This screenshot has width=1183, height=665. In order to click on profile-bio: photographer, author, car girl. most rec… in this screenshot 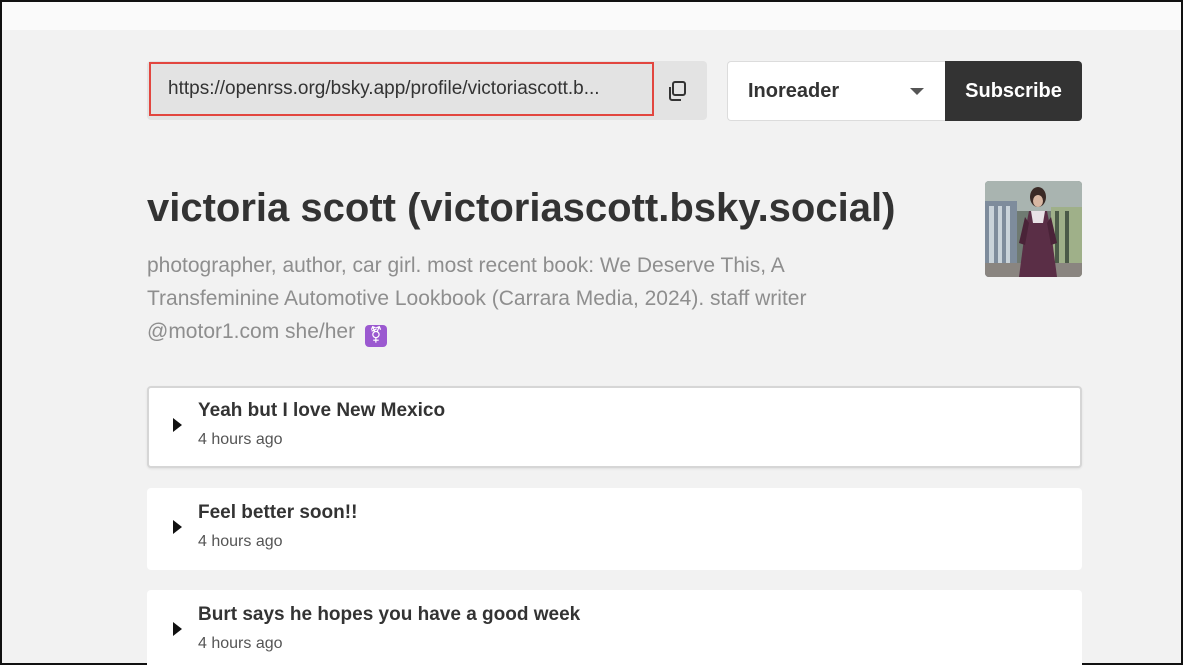, I will do `click(517, 298)`.